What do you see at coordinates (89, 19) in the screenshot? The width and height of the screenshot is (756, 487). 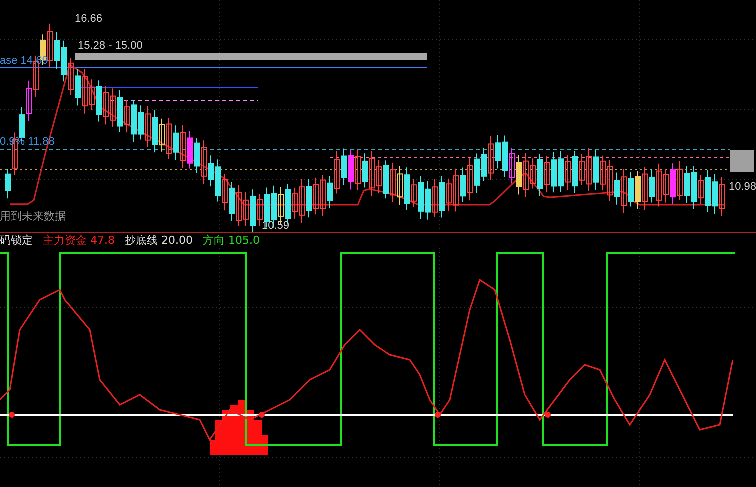 I see `high-price-label: 16.66` at bounding box center [89, 19].